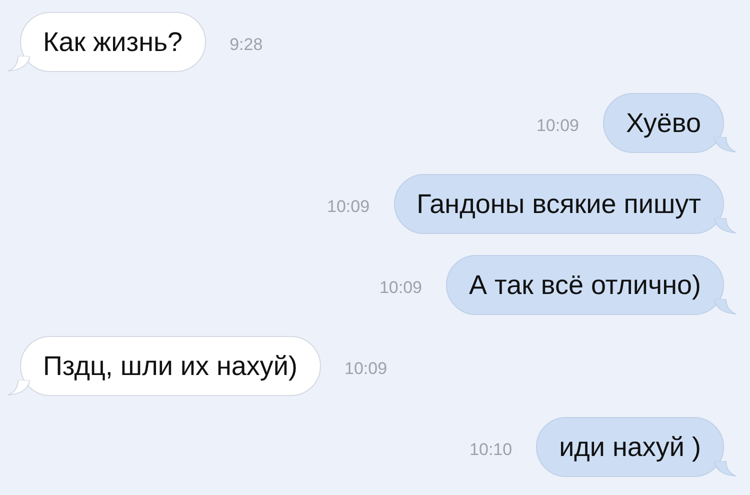 The image size is (750, 495). Describe the element at coordinates (246, 45) in the screenshot. I see `message-time: 9:28` at that location.